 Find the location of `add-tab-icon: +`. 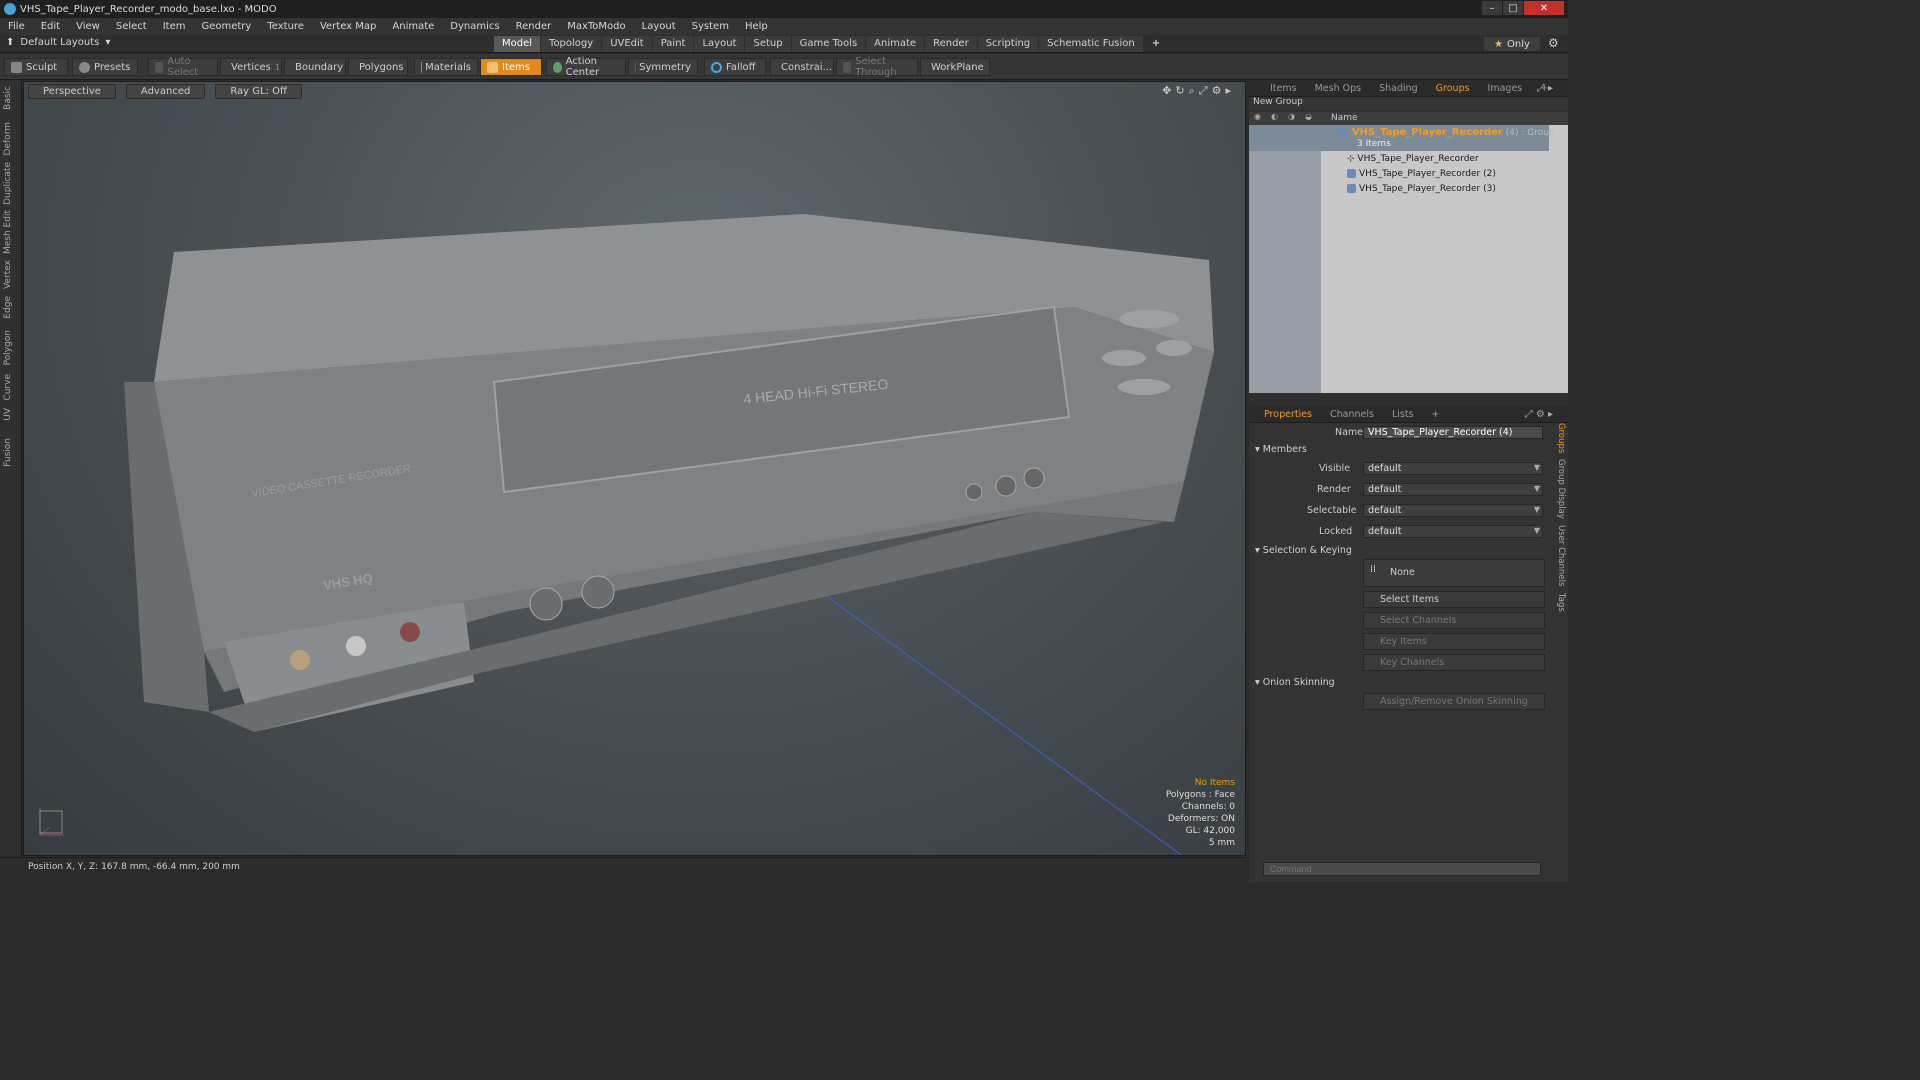

add-tab-icon: + is located at coordinates (1156, 44).